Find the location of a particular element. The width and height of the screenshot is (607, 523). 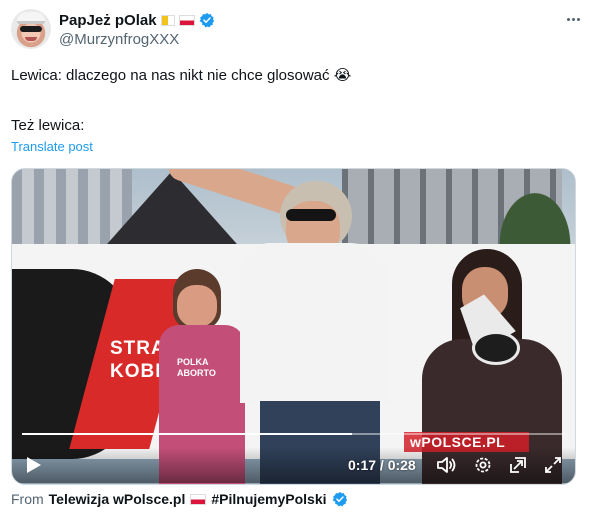

video-progress-fill is located at coordinates (187, 434).